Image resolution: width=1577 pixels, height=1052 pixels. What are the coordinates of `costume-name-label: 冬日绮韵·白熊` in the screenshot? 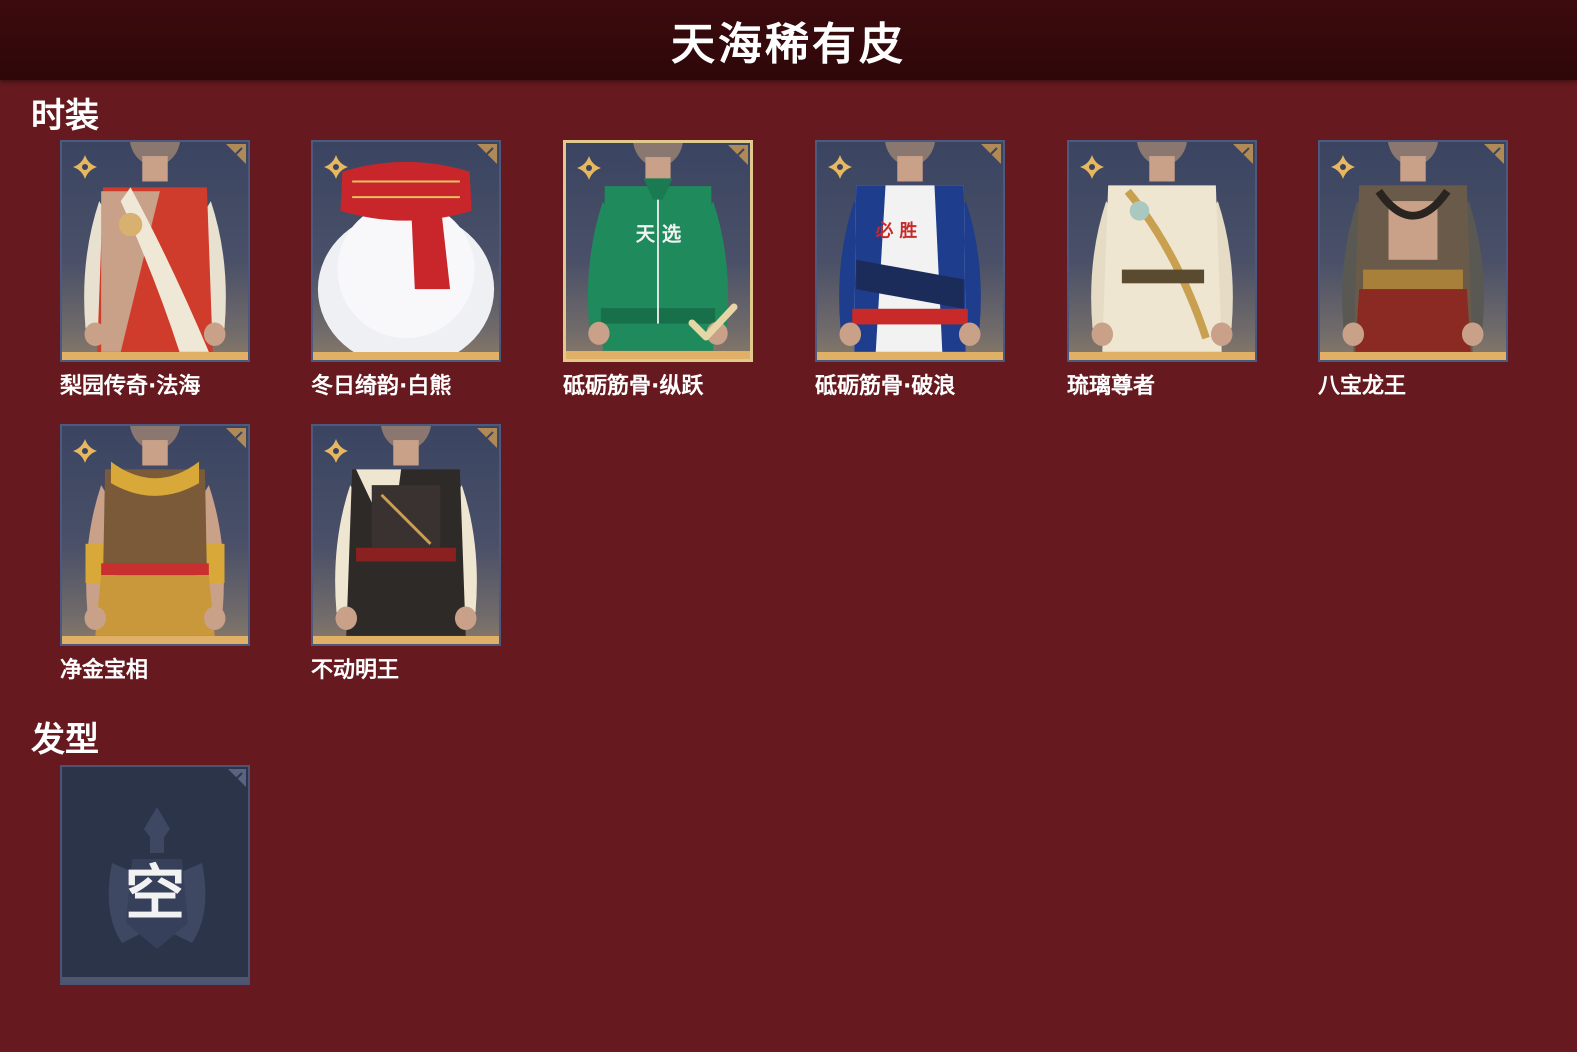 It's located at (381, 386).